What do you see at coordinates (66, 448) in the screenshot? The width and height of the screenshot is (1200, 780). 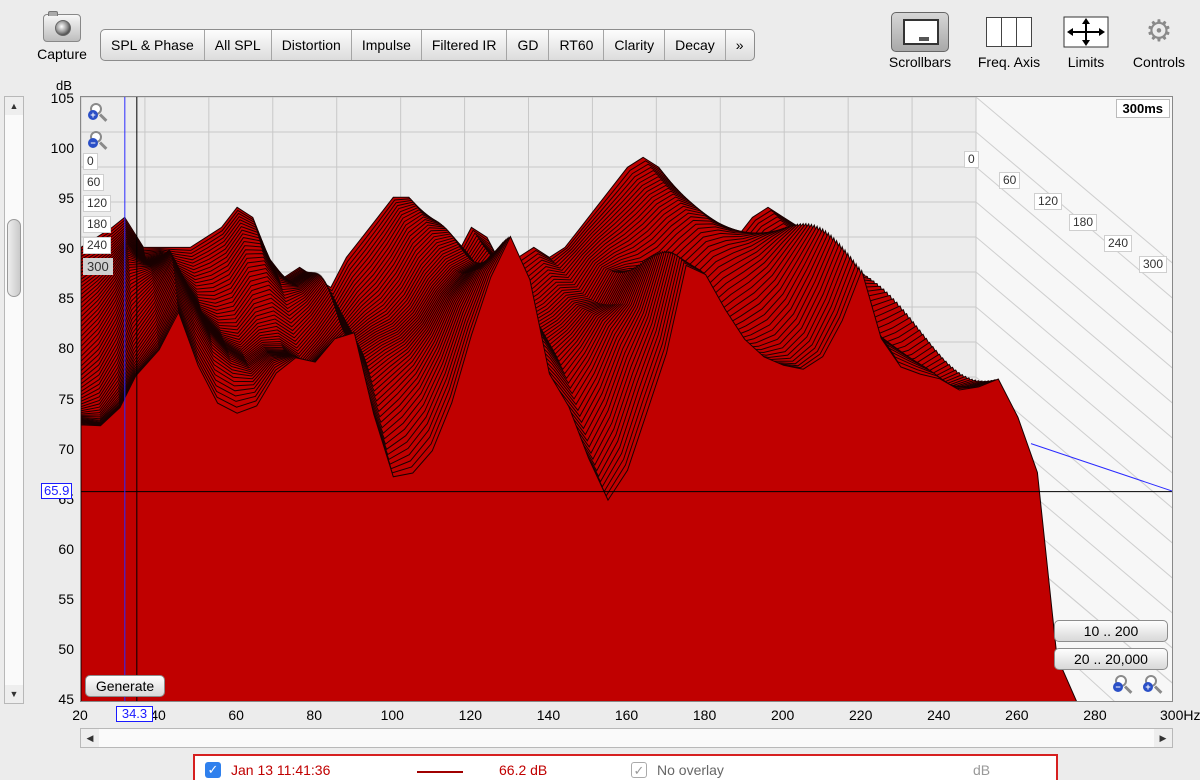 I see `y-tick-label: 70` at bounding box center [66, 448].